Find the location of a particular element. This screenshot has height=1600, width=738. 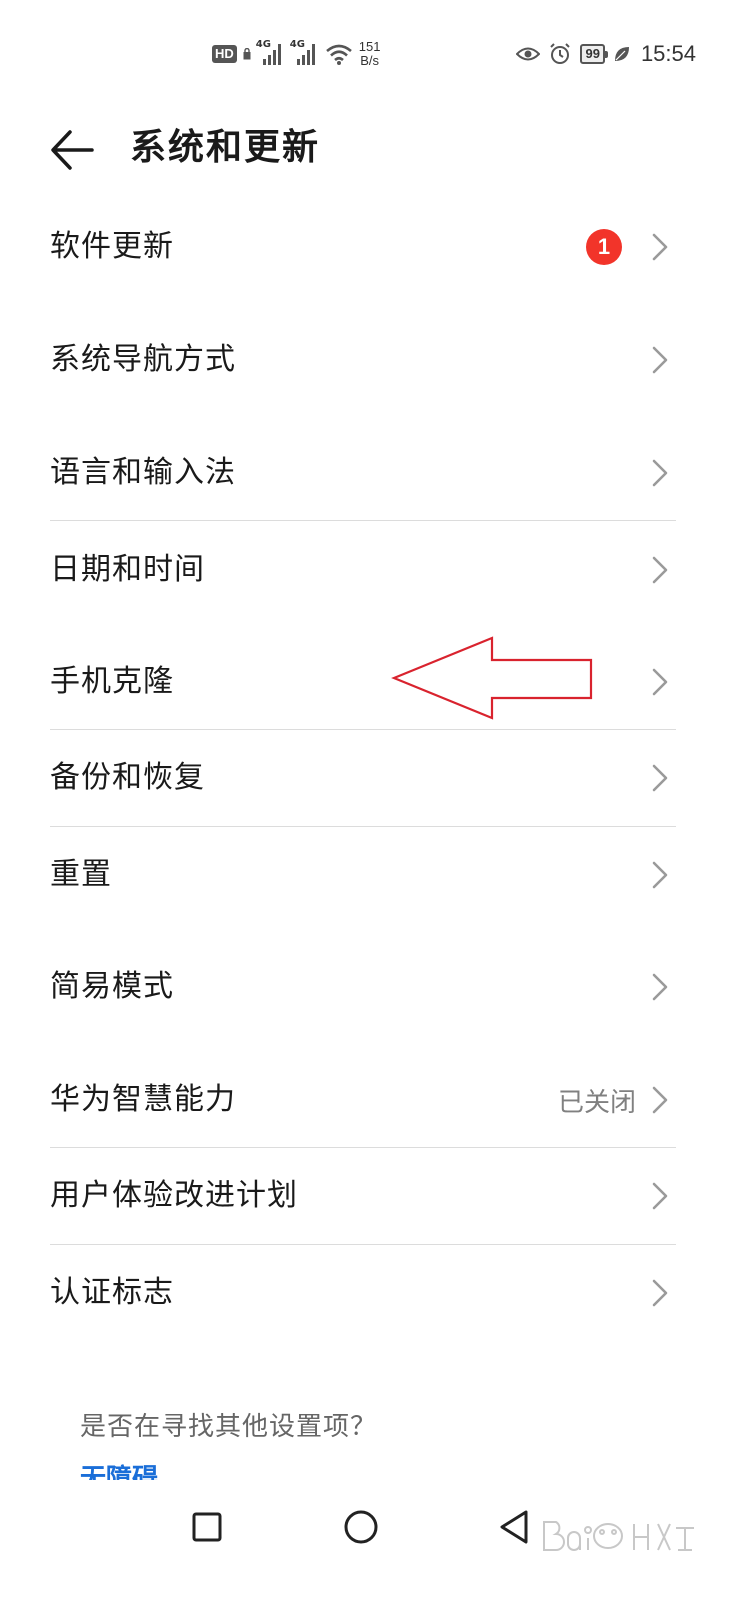

settings-item-certification: 认证标志 is located at coordinates (363, 1293).